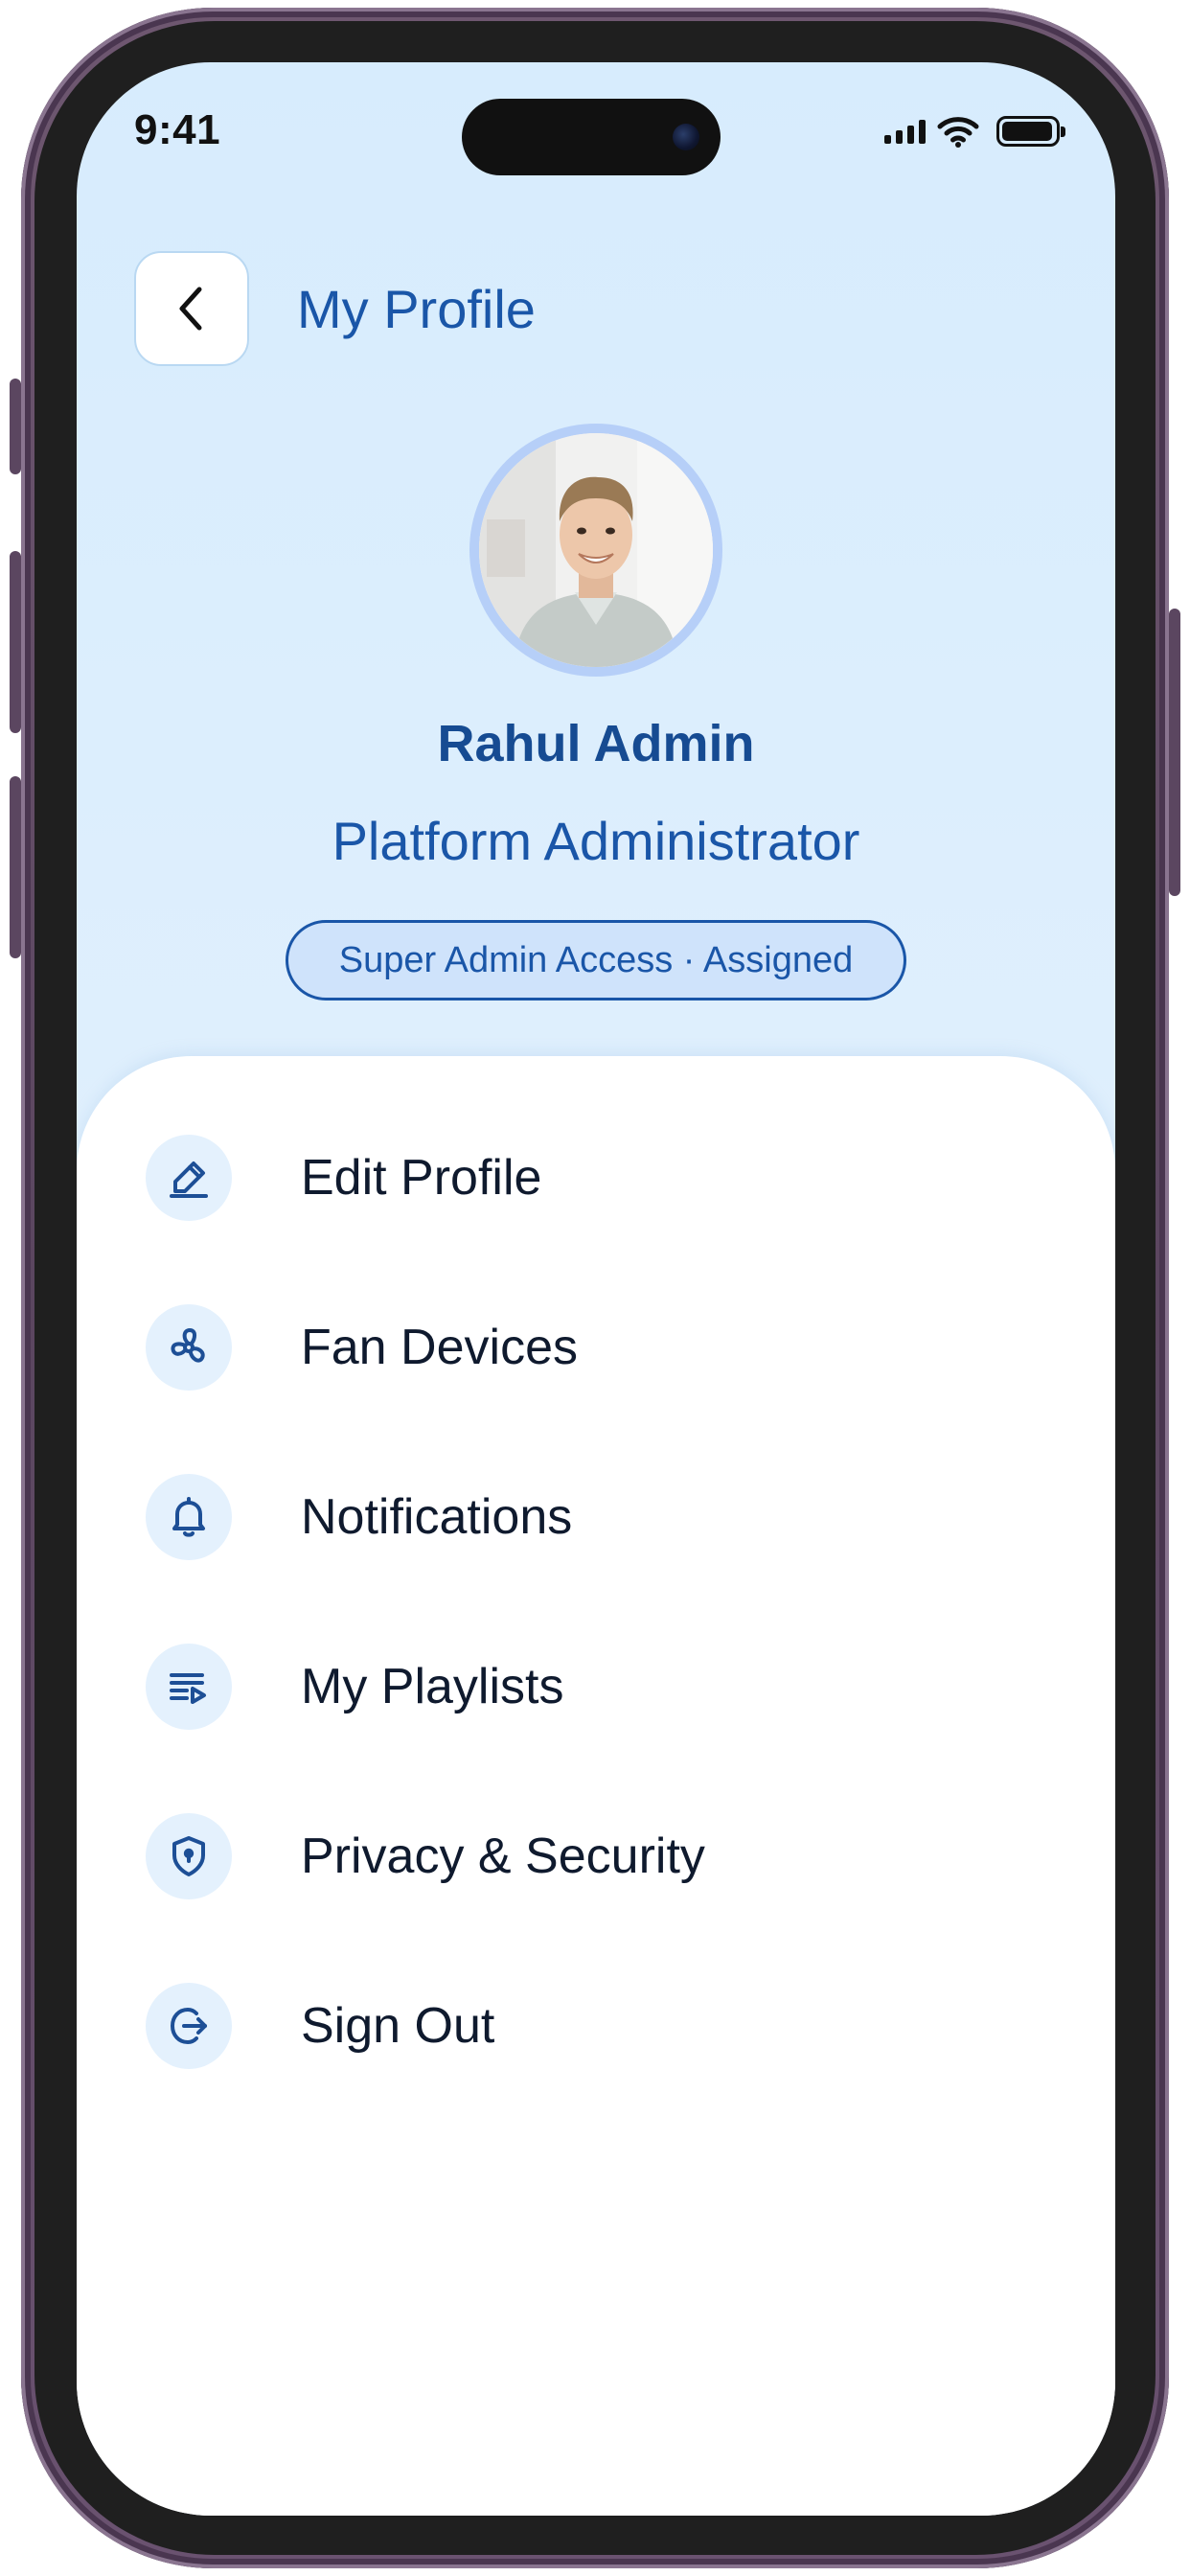 This screenshot has height=2576, width=1190. I want to click on wifi-icon, so click(958, 132).